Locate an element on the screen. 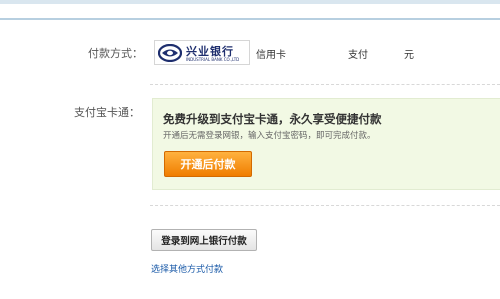 The image size is (500, 299). bank-logo: 兴业银行 INDUSTRIAL BANK CO.,LTD is located at coordinates (202, 52).